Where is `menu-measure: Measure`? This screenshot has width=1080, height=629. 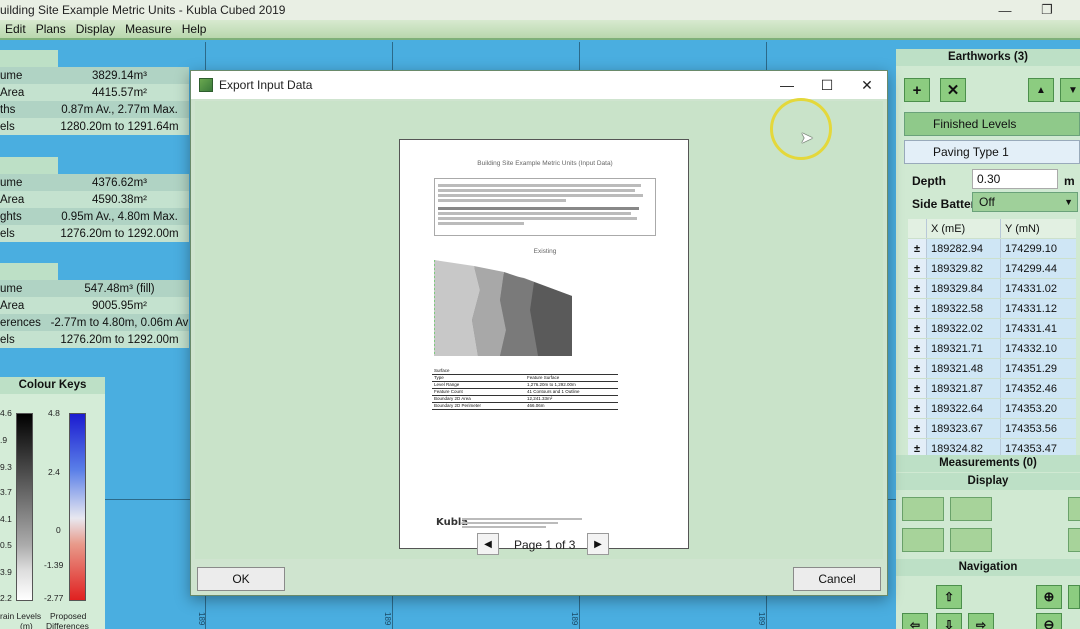 menu-measure: Measure is located at coordinates (148, 29).